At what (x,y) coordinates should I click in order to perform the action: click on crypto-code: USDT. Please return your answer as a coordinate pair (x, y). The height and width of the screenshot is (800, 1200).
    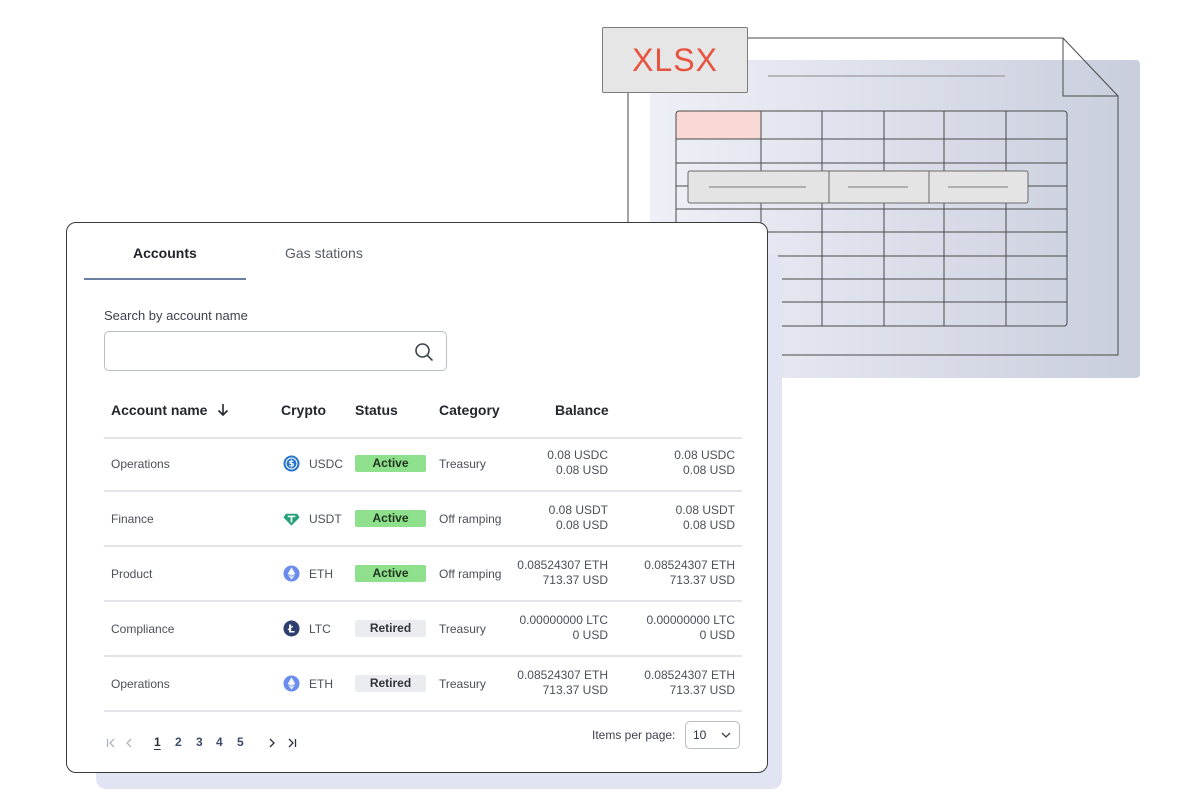
    Looking at the image, I should click on (325, 519).